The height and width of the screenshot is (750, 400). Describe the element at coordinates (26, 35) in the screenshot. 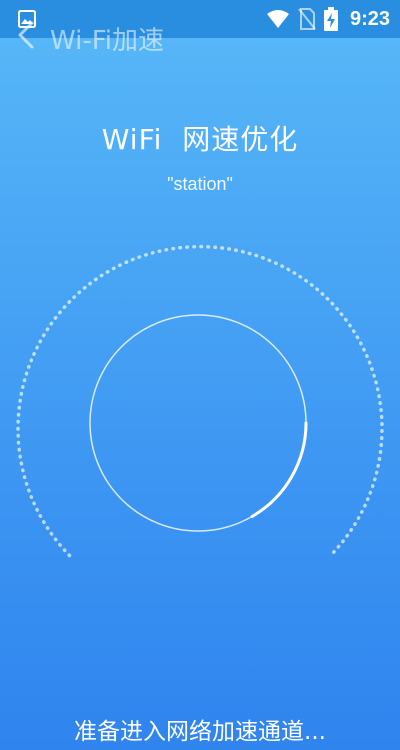

I see `back-arrow-icon` at that location.